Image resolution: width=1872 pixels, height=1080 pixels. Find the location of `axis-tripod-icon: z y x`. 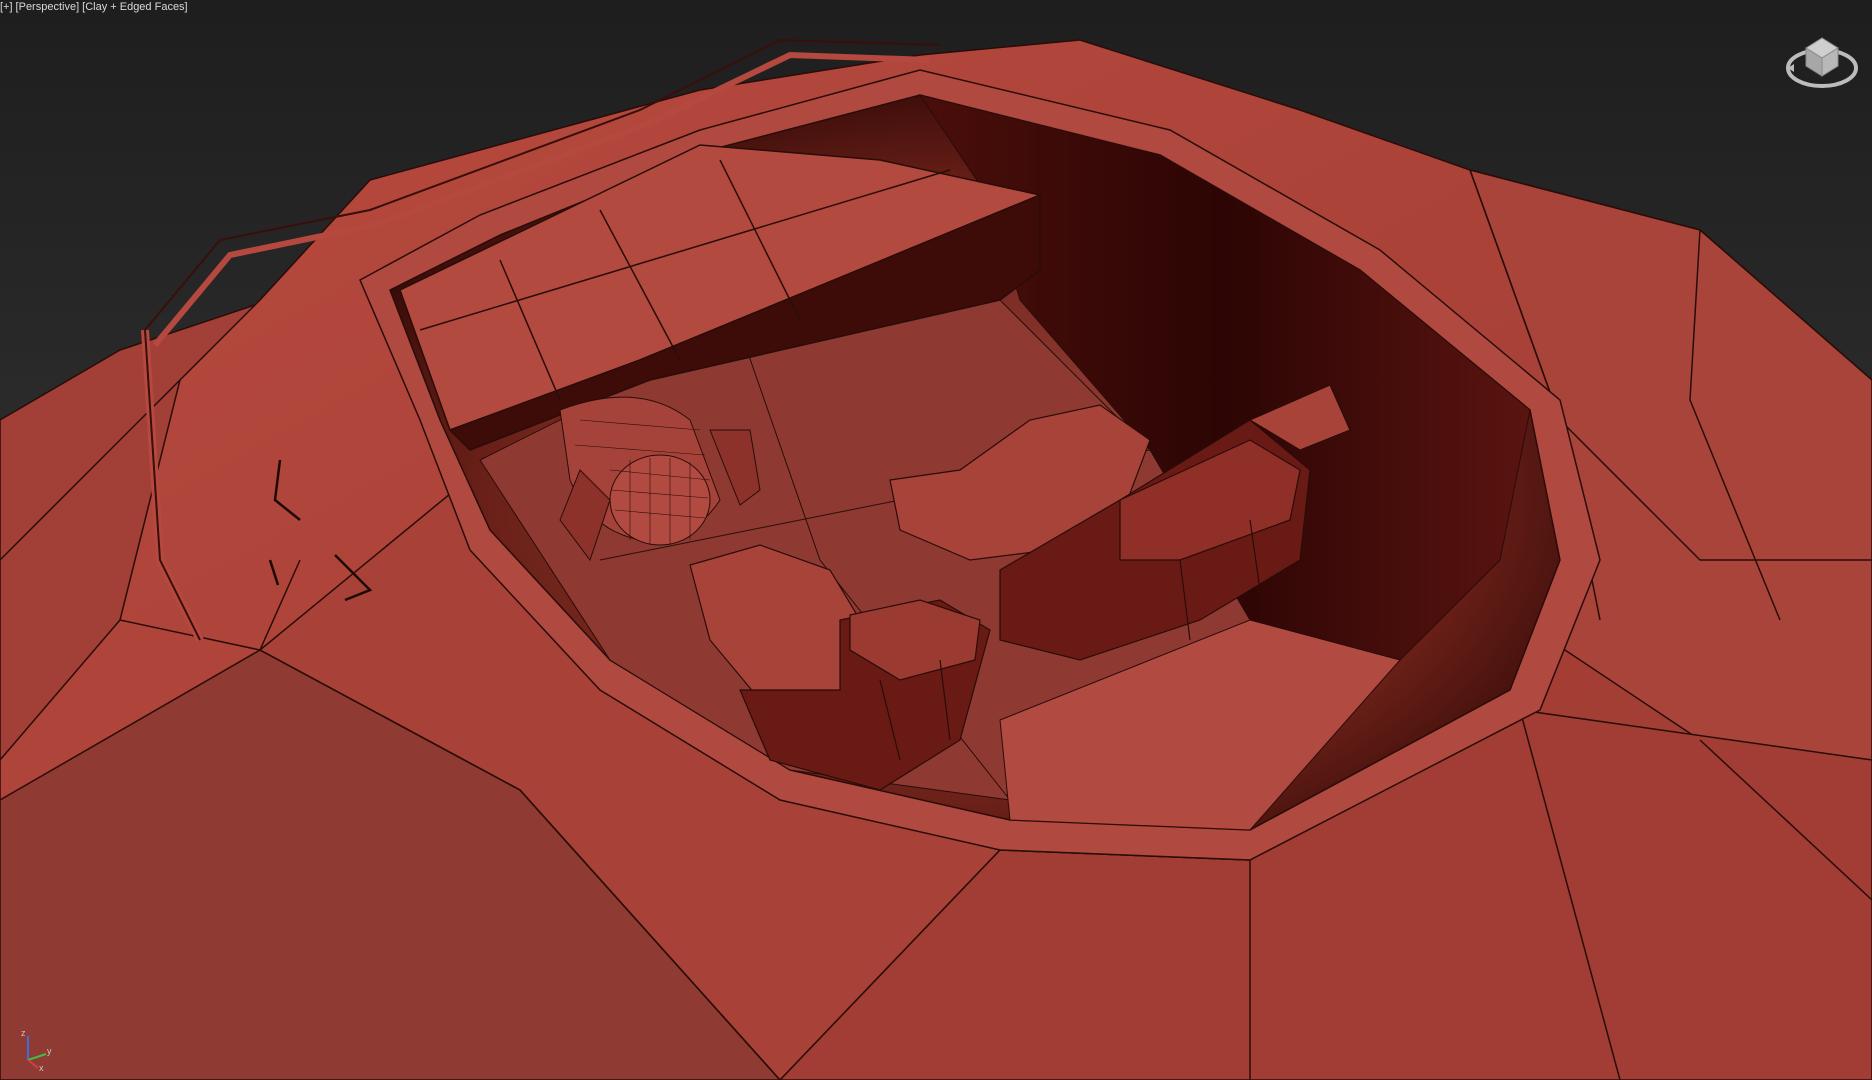

axis-tripod-icon: z y x is located at coordinates (36, 1050).